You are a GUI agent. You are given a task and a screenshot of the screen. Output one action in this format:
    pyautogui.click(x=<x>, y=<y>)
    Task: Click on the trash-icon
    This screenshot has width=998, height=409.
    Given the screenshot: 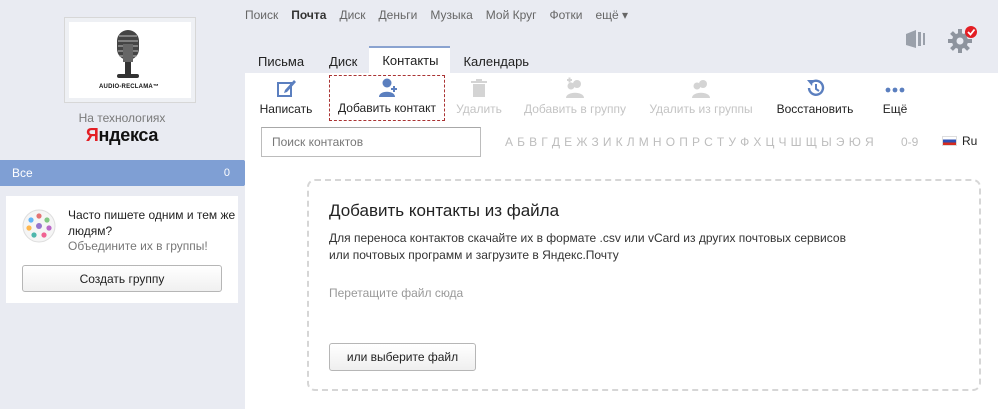 What is the action you would take?
    pyautogui.click(x=479, y=88)
    